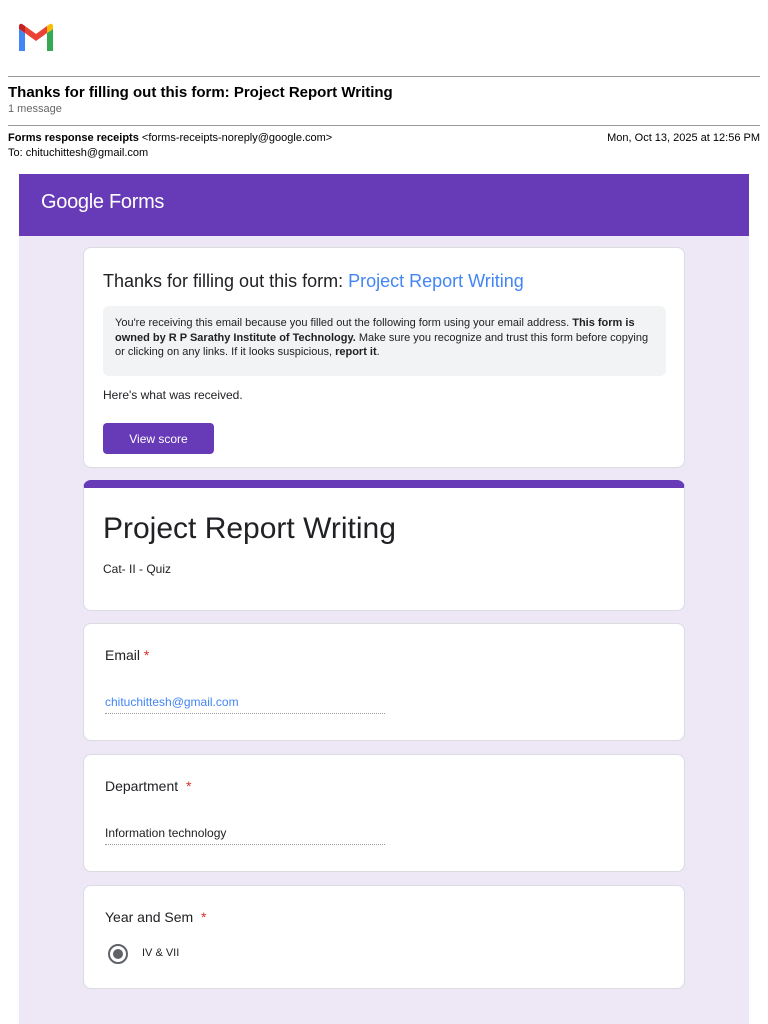  Describe the element at coordinates (356, 352) in the screenshot. I see `report-link: report it` at that location.